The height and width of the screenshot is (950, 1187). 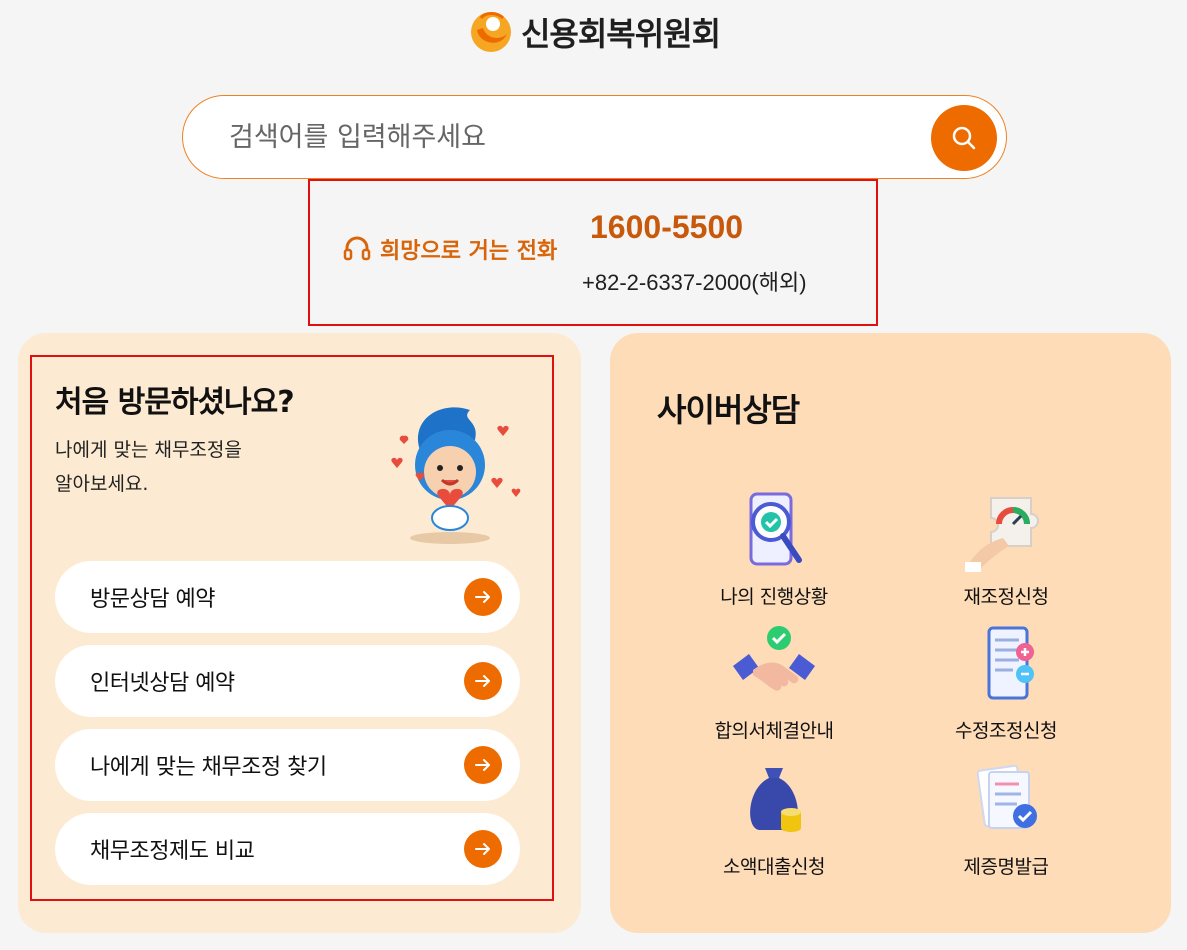 What do you see at coordinates (1002, 534) in the screenshot?
I see `puzzle-gauge-icon` at bounding box center [1002, 534].